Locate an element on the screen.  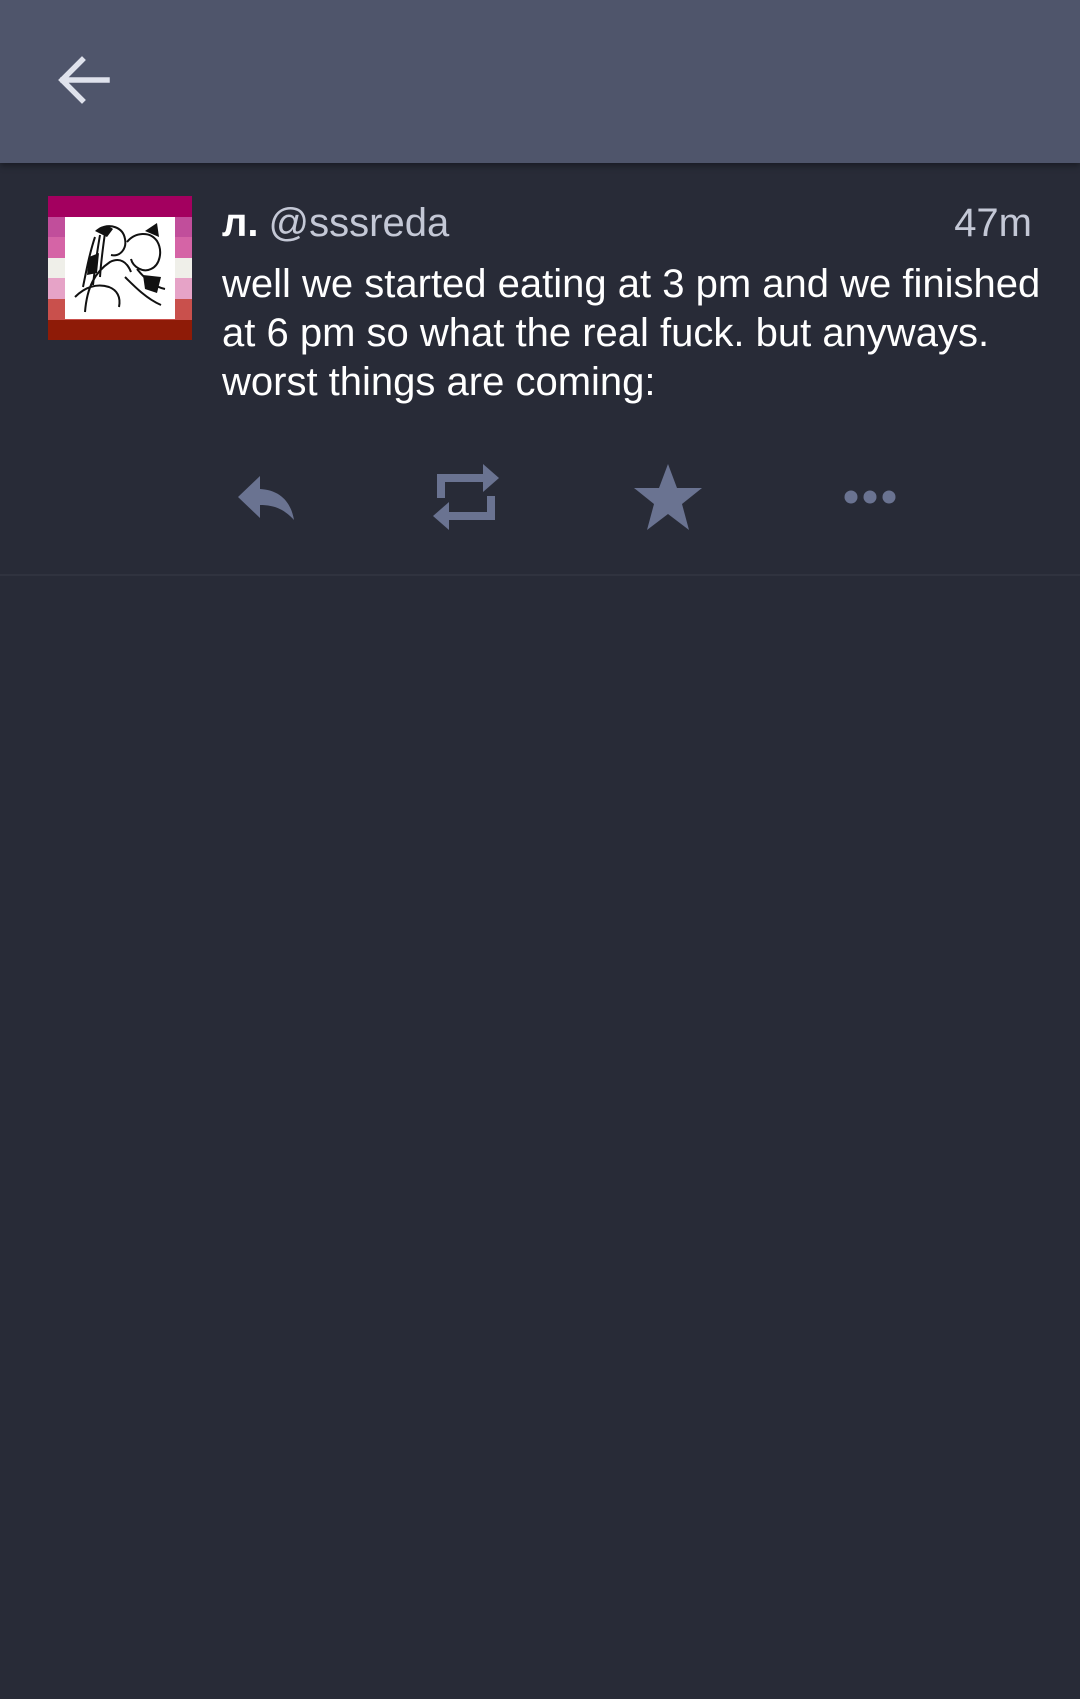
arrow-left-icon is located at coordinates (84, 80).